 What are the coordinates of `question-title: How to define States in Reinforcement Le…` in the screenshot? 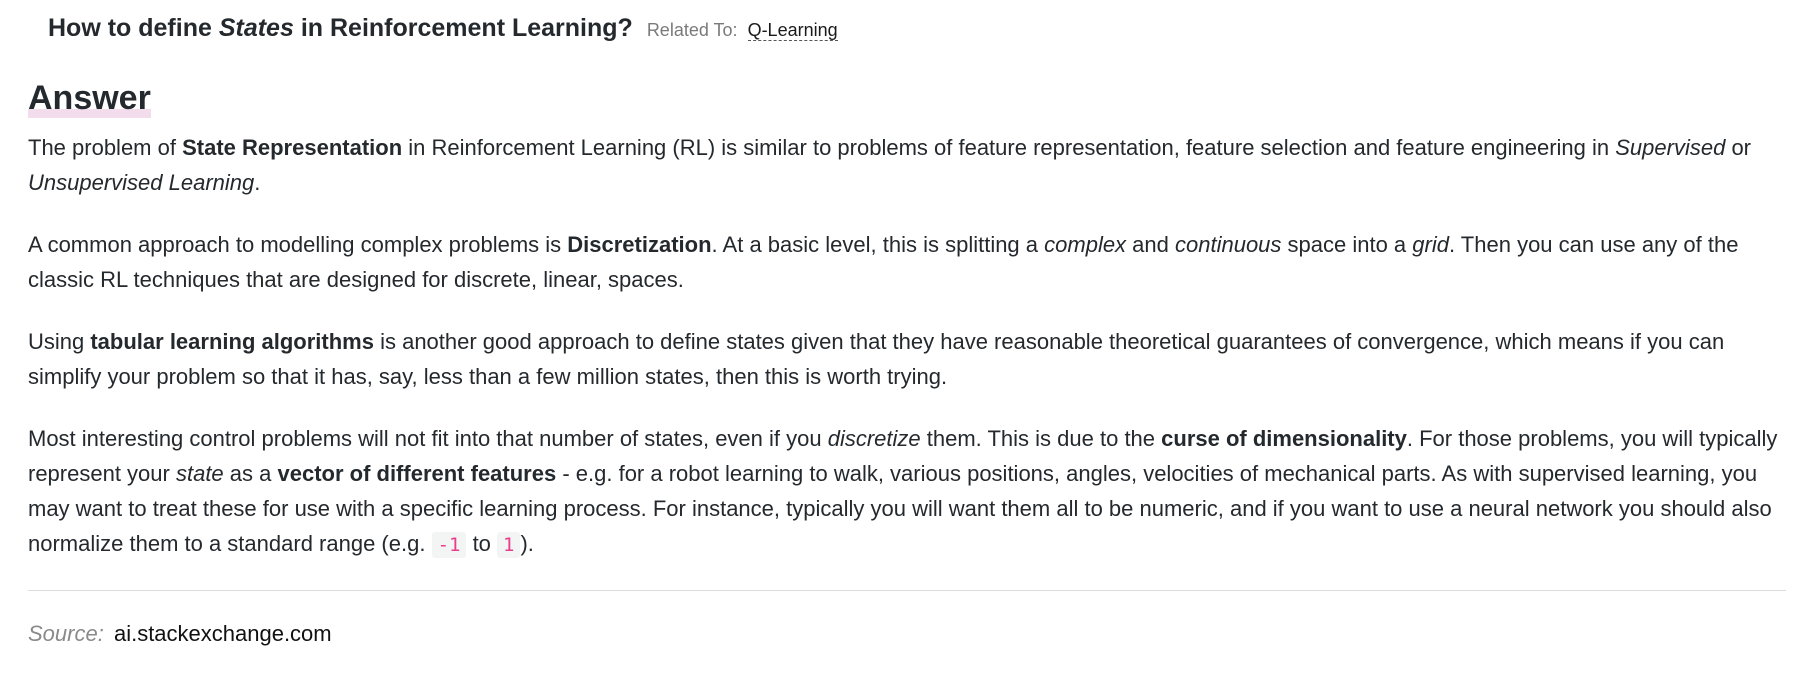 It's located at (340, 28).